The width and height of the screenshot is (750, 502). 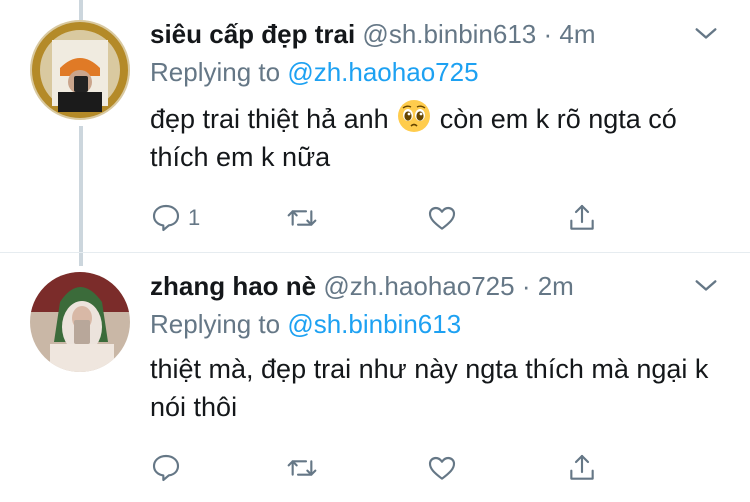 I want to click on reply-button: 1, so click(x=175, y=218).